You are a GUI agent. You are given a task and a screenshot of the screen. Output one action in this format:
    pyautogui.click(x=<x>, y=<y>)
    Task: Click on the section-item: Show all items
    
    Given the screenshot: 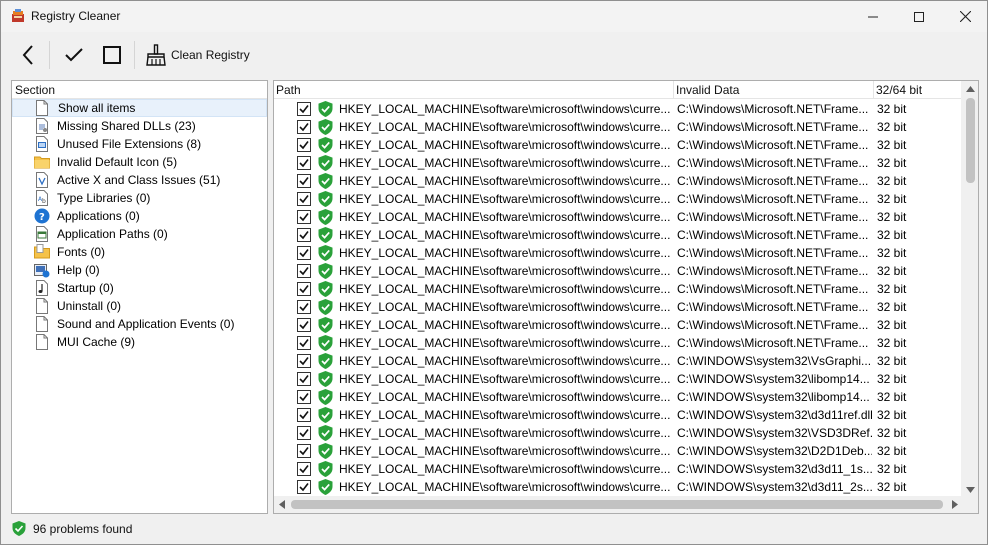 What is the action you would take?
    pyautogui.click(x=139, y=108)
    